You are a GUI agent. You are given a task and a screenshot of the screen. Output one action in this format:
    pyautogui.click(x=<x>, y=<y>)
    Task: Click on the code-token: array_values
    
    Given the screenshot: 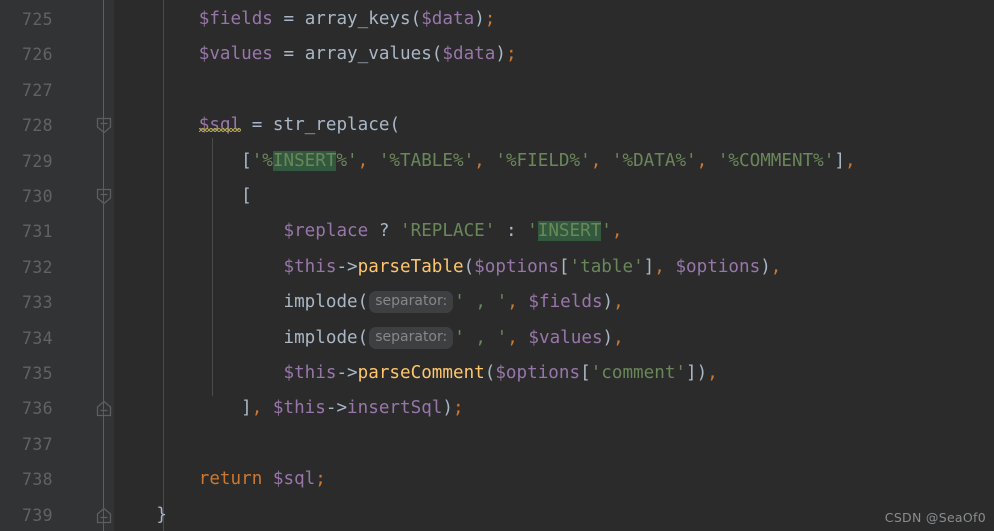 What is the action you would take?
    pyautogui.click(x=368, y=54)
    